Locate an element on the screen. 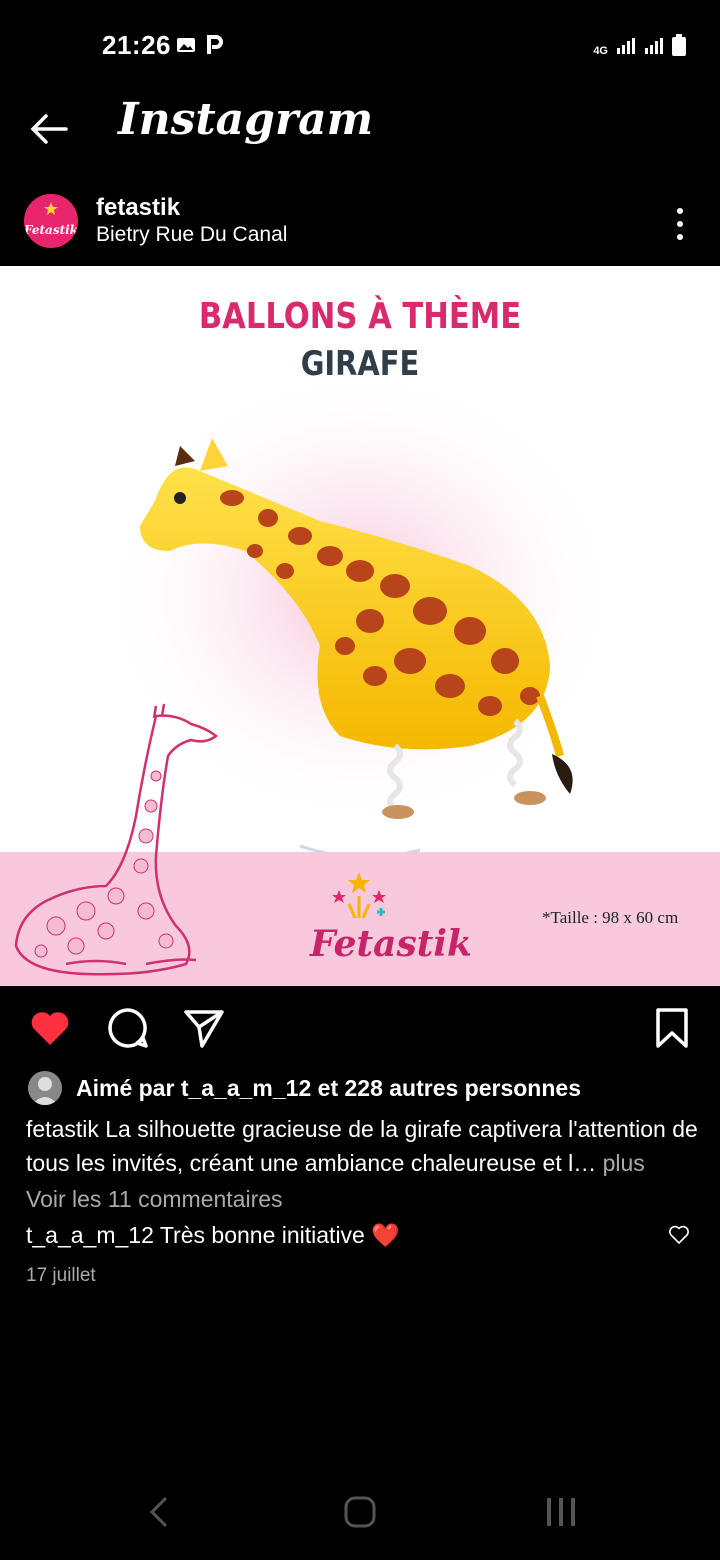 The width and height of the screenshot is (720, 1560). comment-text: Très bonne initiative ❤️ is located at coordinates (276, 1235).